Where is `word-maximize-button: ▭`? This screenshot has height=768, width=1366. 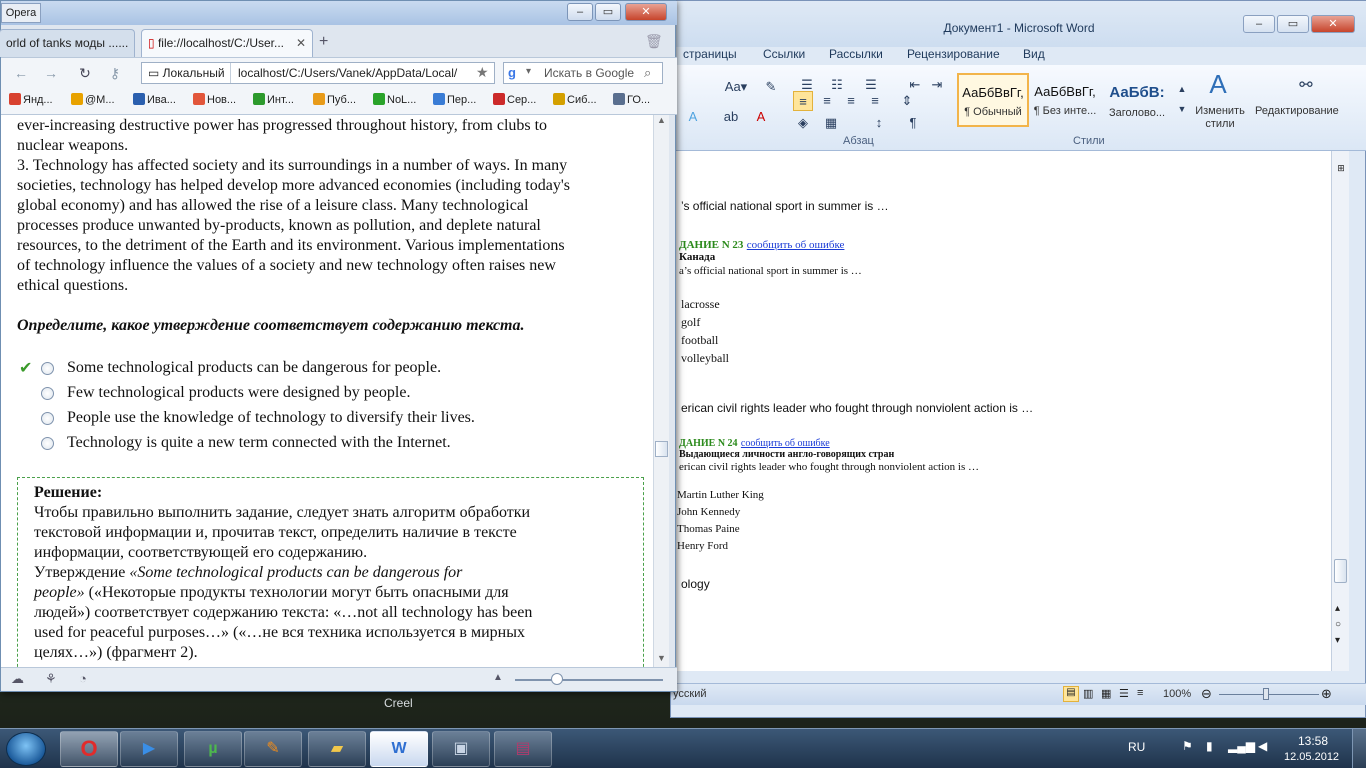
word-maximize-button: ▭ is located at coordinates (1293, 24).